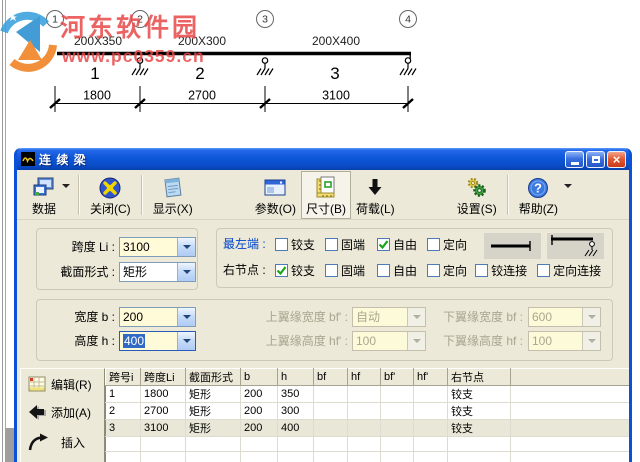 The height and width of the screenshot is (462, 640). I want to click on top-flange-height-value: 100, so click(366, 341).